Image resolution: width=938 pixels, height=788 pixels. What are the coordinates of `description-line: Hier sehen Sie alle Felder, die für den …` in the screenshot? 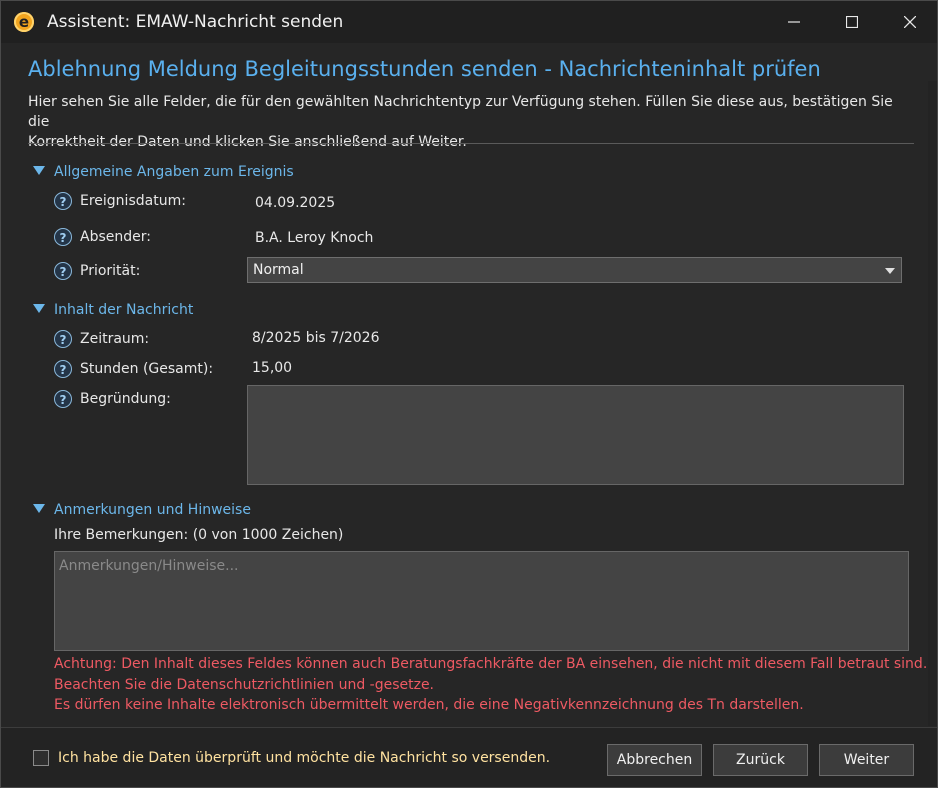 It's located at (460, 112).